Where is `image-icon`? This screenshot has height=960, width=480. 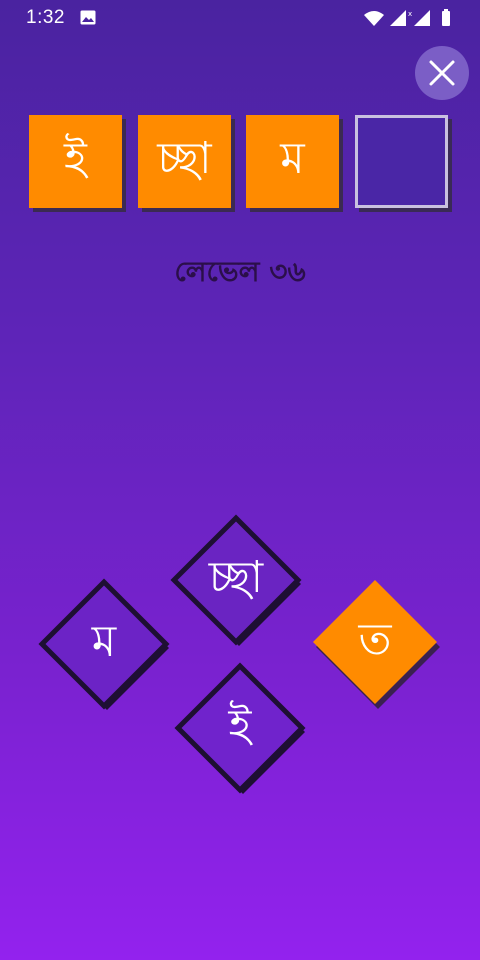
image-icon is located at coordinates (88, 17).